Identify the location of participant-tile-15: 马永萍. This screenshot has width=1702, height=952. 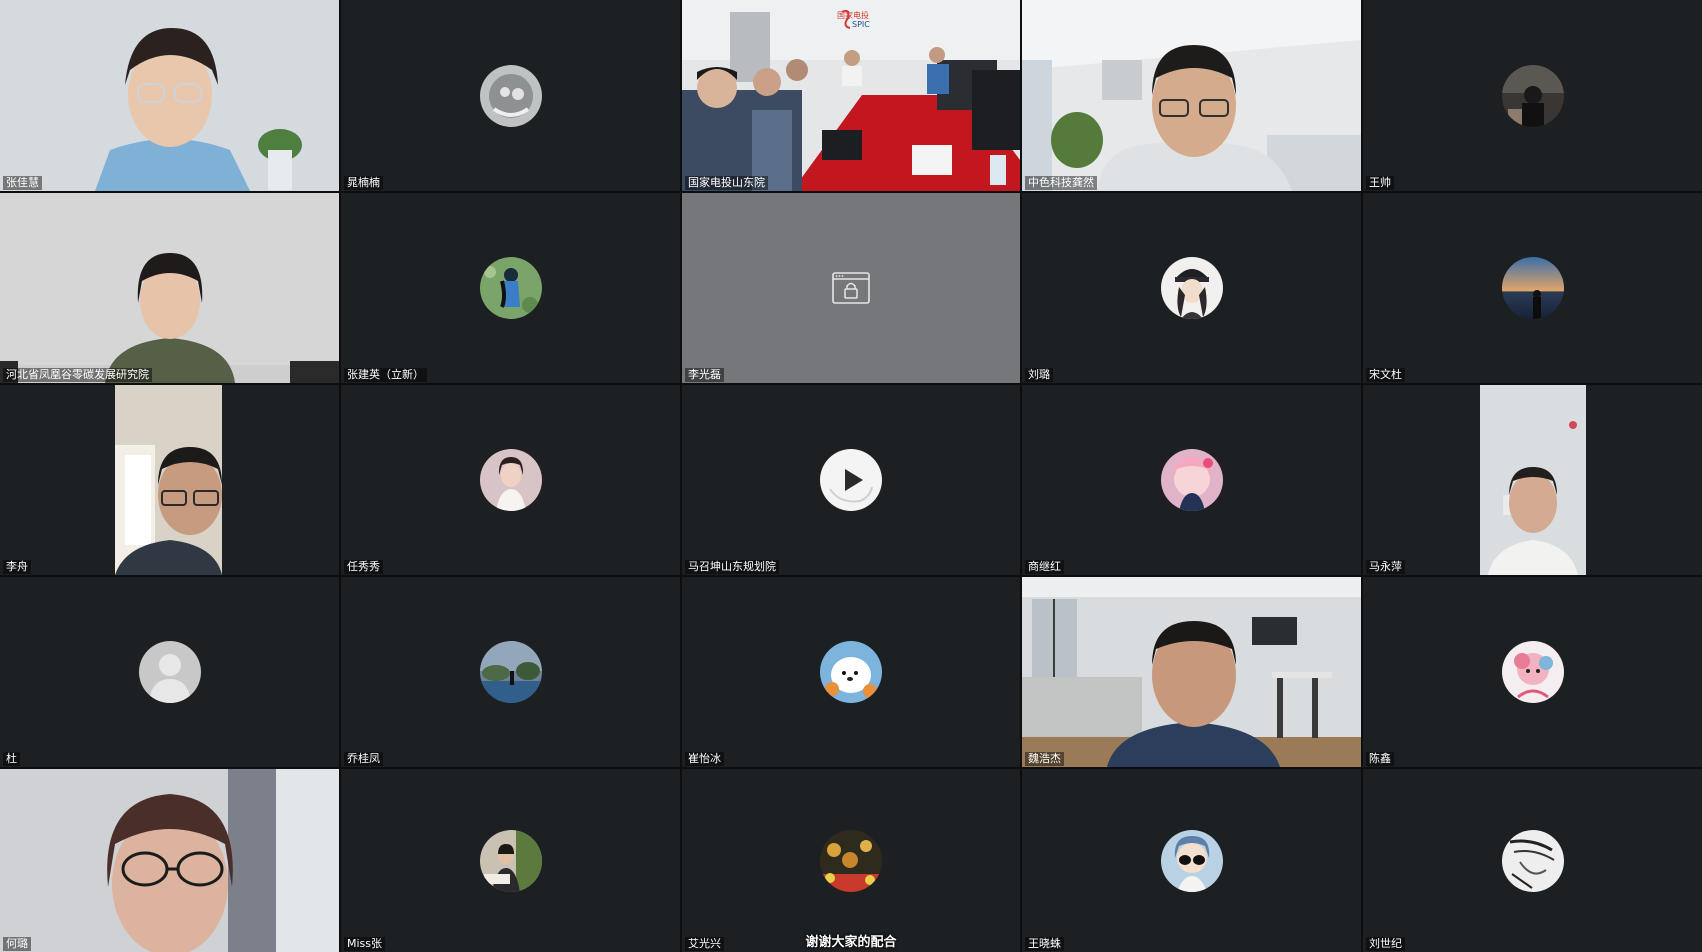
(1532, 480).